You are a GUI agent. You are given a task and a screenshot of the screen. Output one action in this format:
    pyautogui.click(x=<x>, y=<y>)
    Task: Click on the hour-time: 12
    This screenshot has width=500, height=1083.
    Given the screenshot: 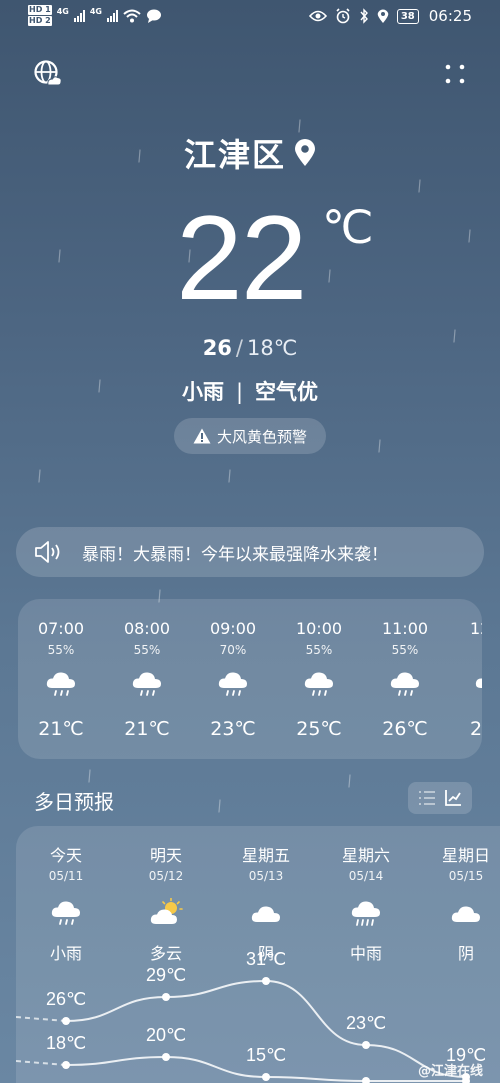 What is the action you would take?
    pyautogui.click(x=476, y=628)
    